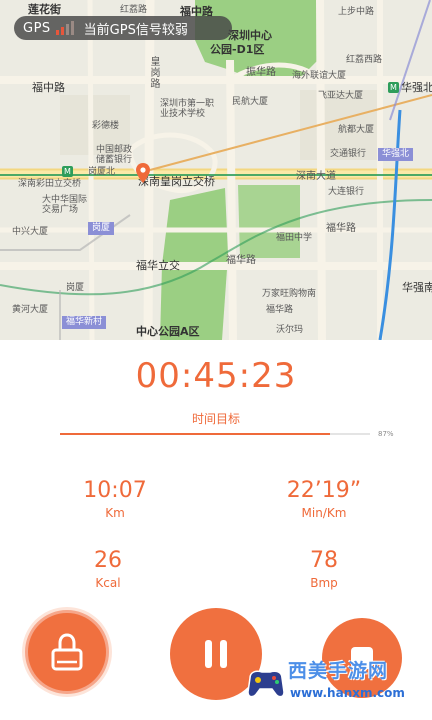  Describe the element at coordinates (324, 583) in the screenshot. I see `stat-heart-rate-unit: Bmp` at that location.